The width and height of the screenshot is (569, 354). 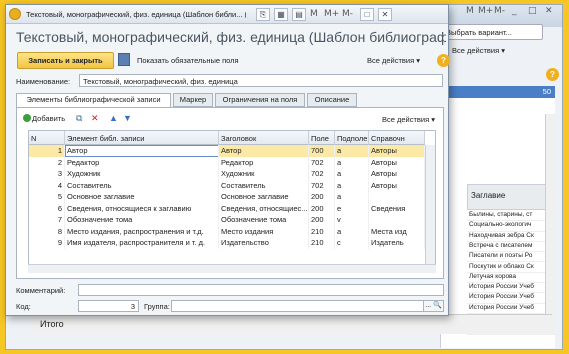 What do you see at coordinates (299, 14) in the screenshot?
I see `calculator-icon: ▤` at bounding box center [299, 14].